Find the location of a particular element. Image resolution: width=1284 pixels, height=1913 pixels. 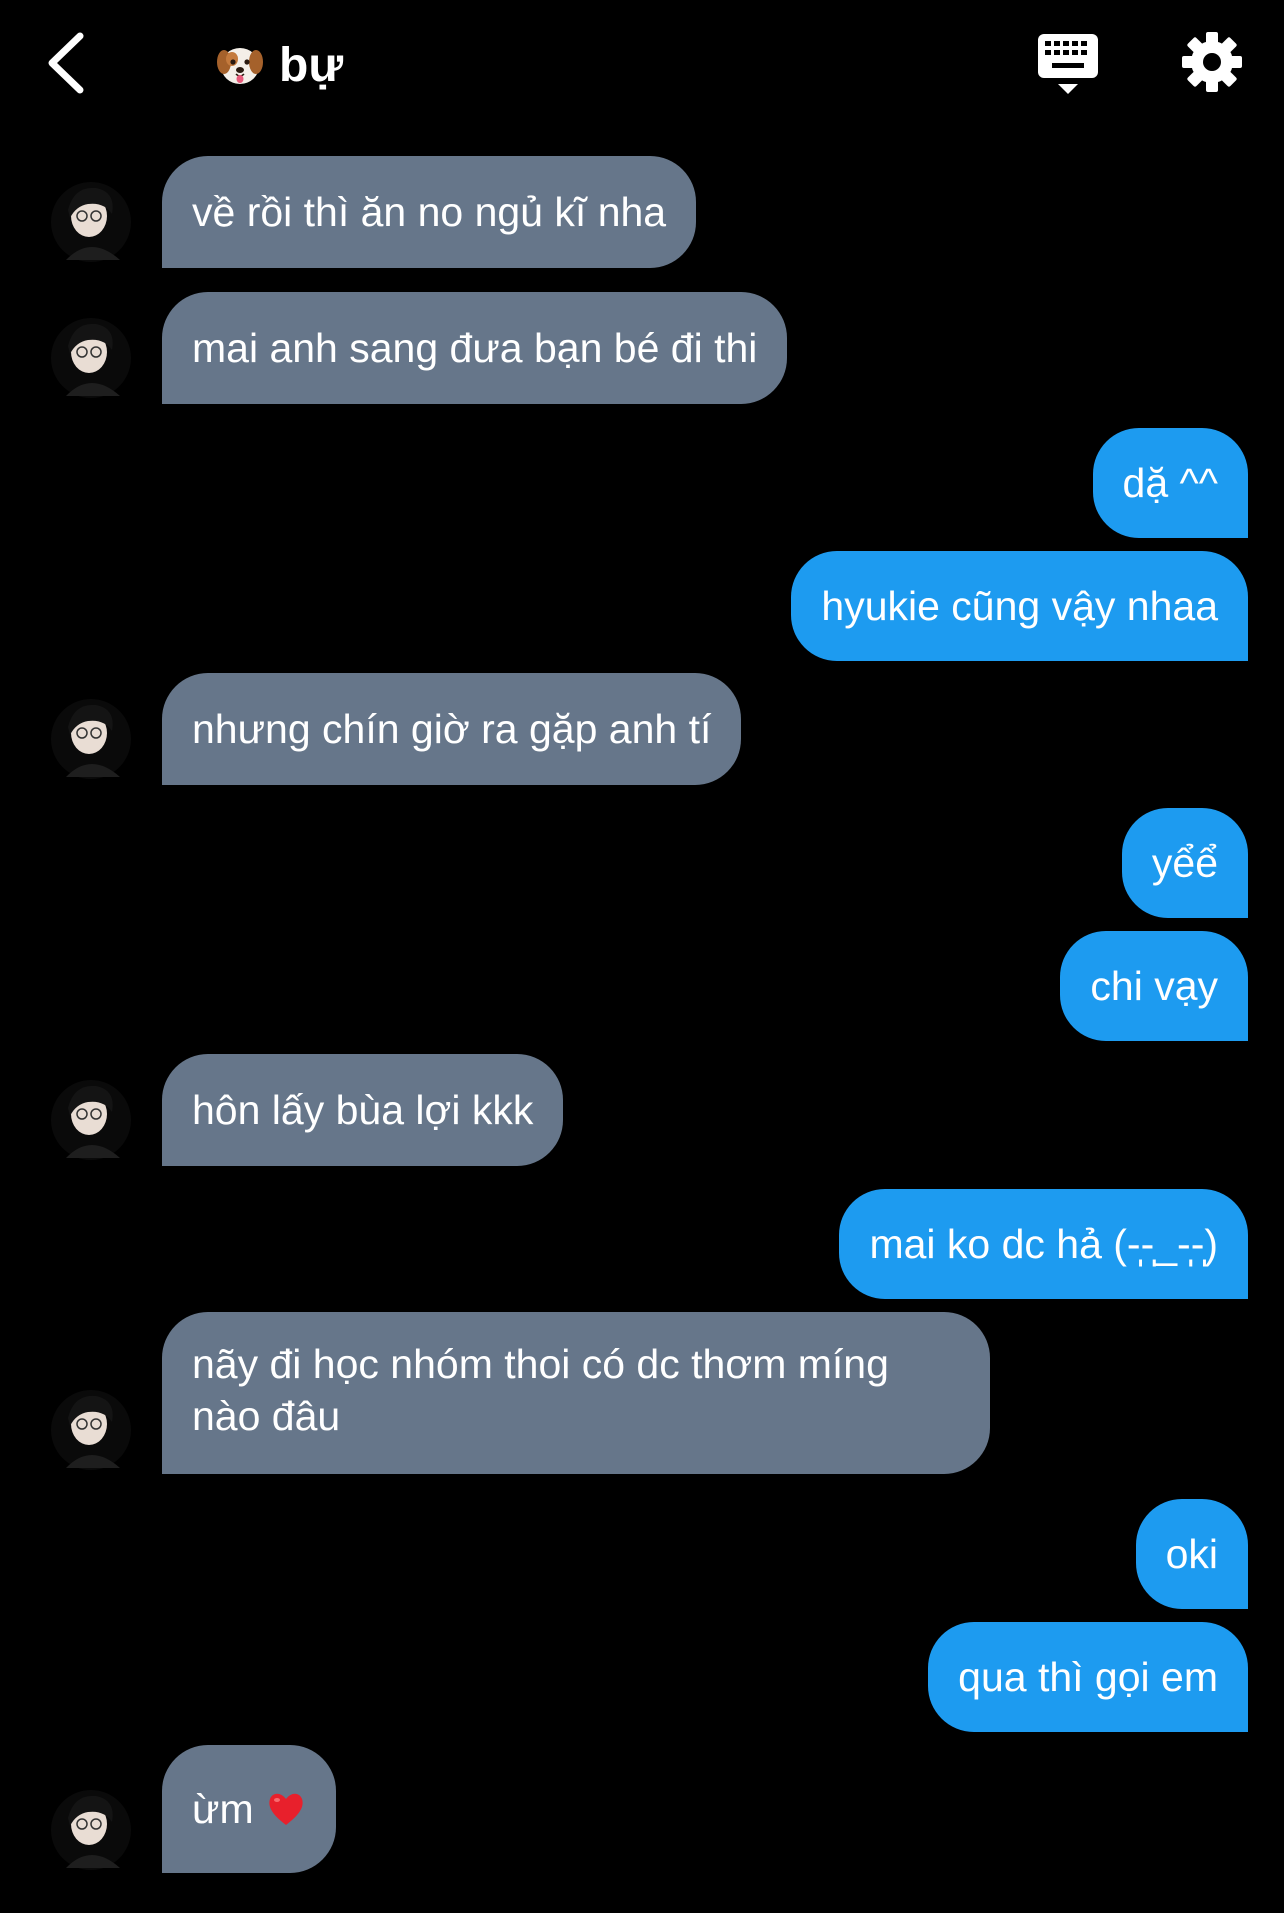

message-bubble-outgoing: mai ko dc hả (-̩̩̩-̩̩̩_-̩̩̩-̩̩̩) is located at coordinates (1043, 1244).